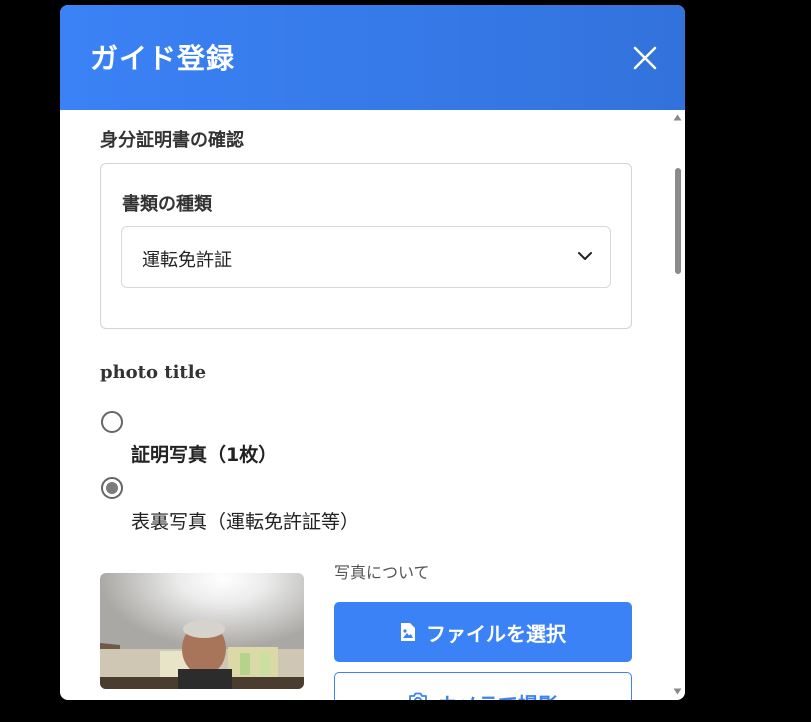 Image resolution: width=811 pixels, height=722 pixels. Describe the element at coordinates (678, 221) in the screenshot. I see `scrollbar-thumb` at that location.